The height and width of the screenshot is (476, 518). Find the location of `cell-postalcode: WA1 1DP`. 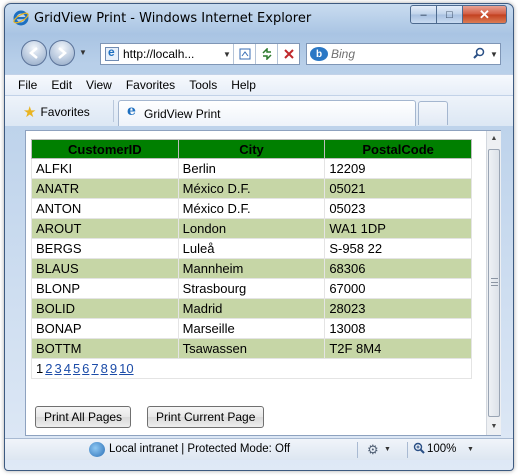

cell-postalcode: WA1 1DP is located at coordinates (398, 228).